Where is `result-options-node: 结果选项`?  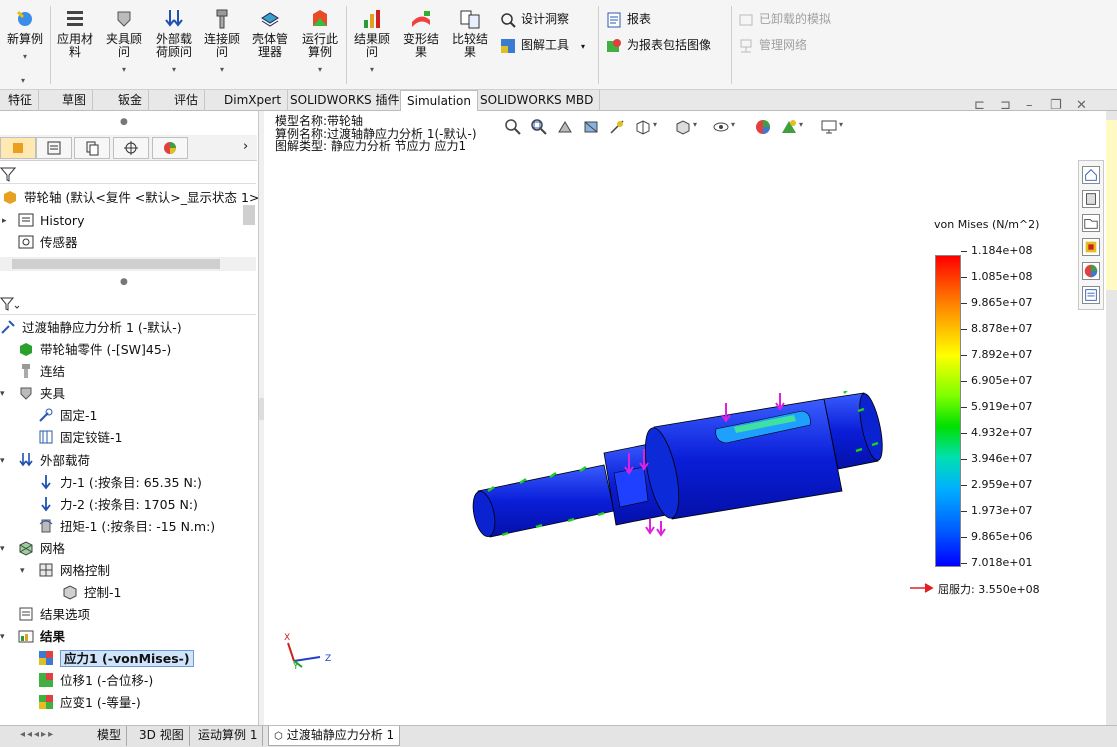 result-options-node: 结果选项 is located at coordinates (54, 615).